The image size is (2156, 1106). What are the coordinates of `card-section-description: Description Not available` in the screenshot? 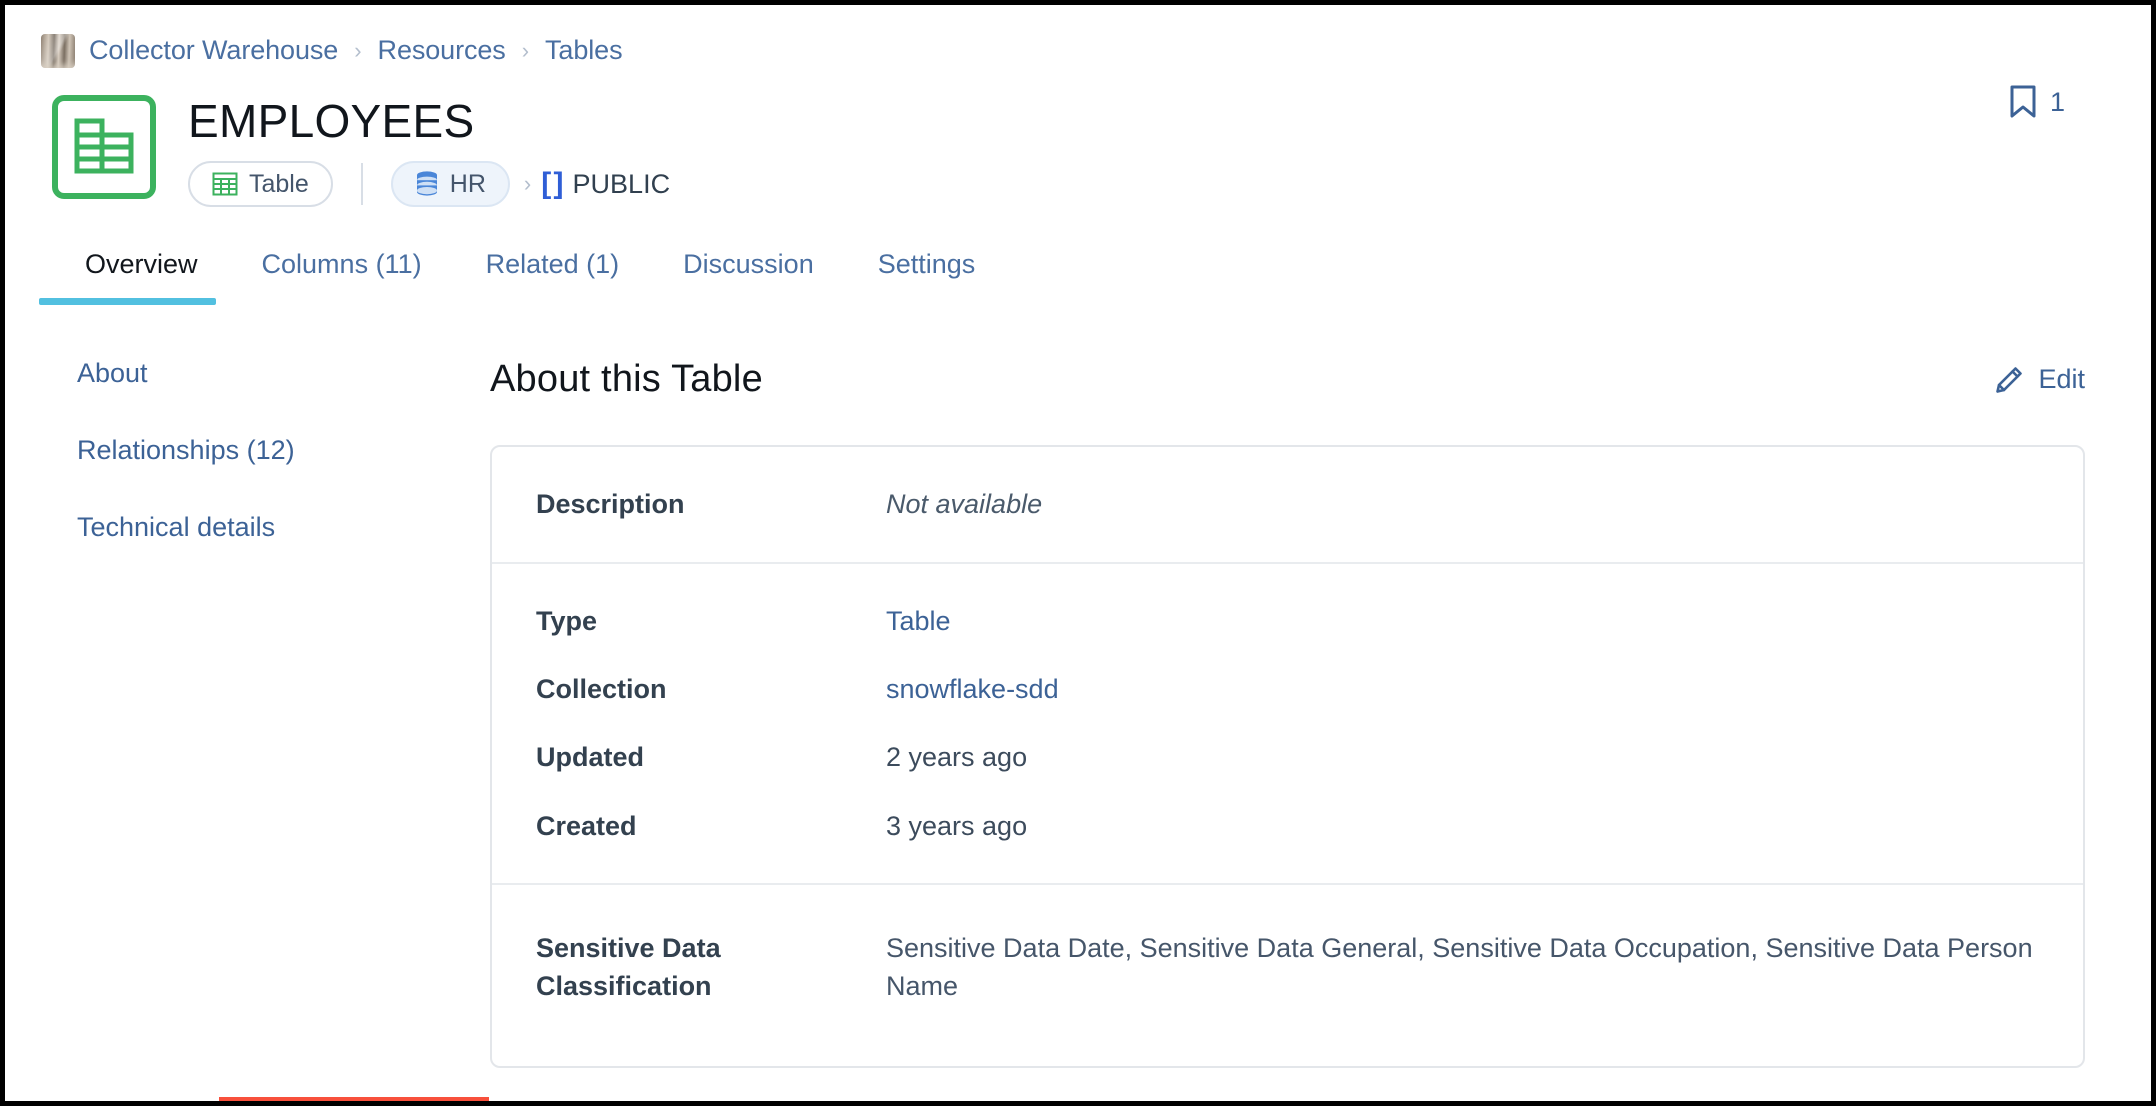 It's located at (1287, 504).